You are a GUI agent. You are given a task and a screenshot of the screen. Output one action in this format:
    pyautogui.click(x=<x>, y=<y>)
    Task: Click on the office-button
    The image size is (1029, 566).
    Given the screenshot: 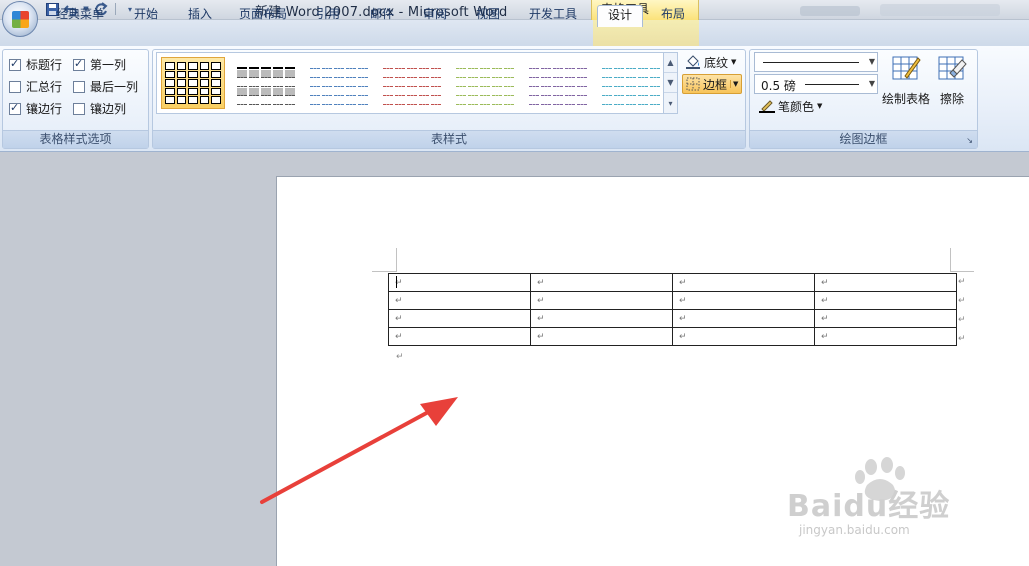 What is the action you would take?
    pyautogui.click(x=20, y=19)
    